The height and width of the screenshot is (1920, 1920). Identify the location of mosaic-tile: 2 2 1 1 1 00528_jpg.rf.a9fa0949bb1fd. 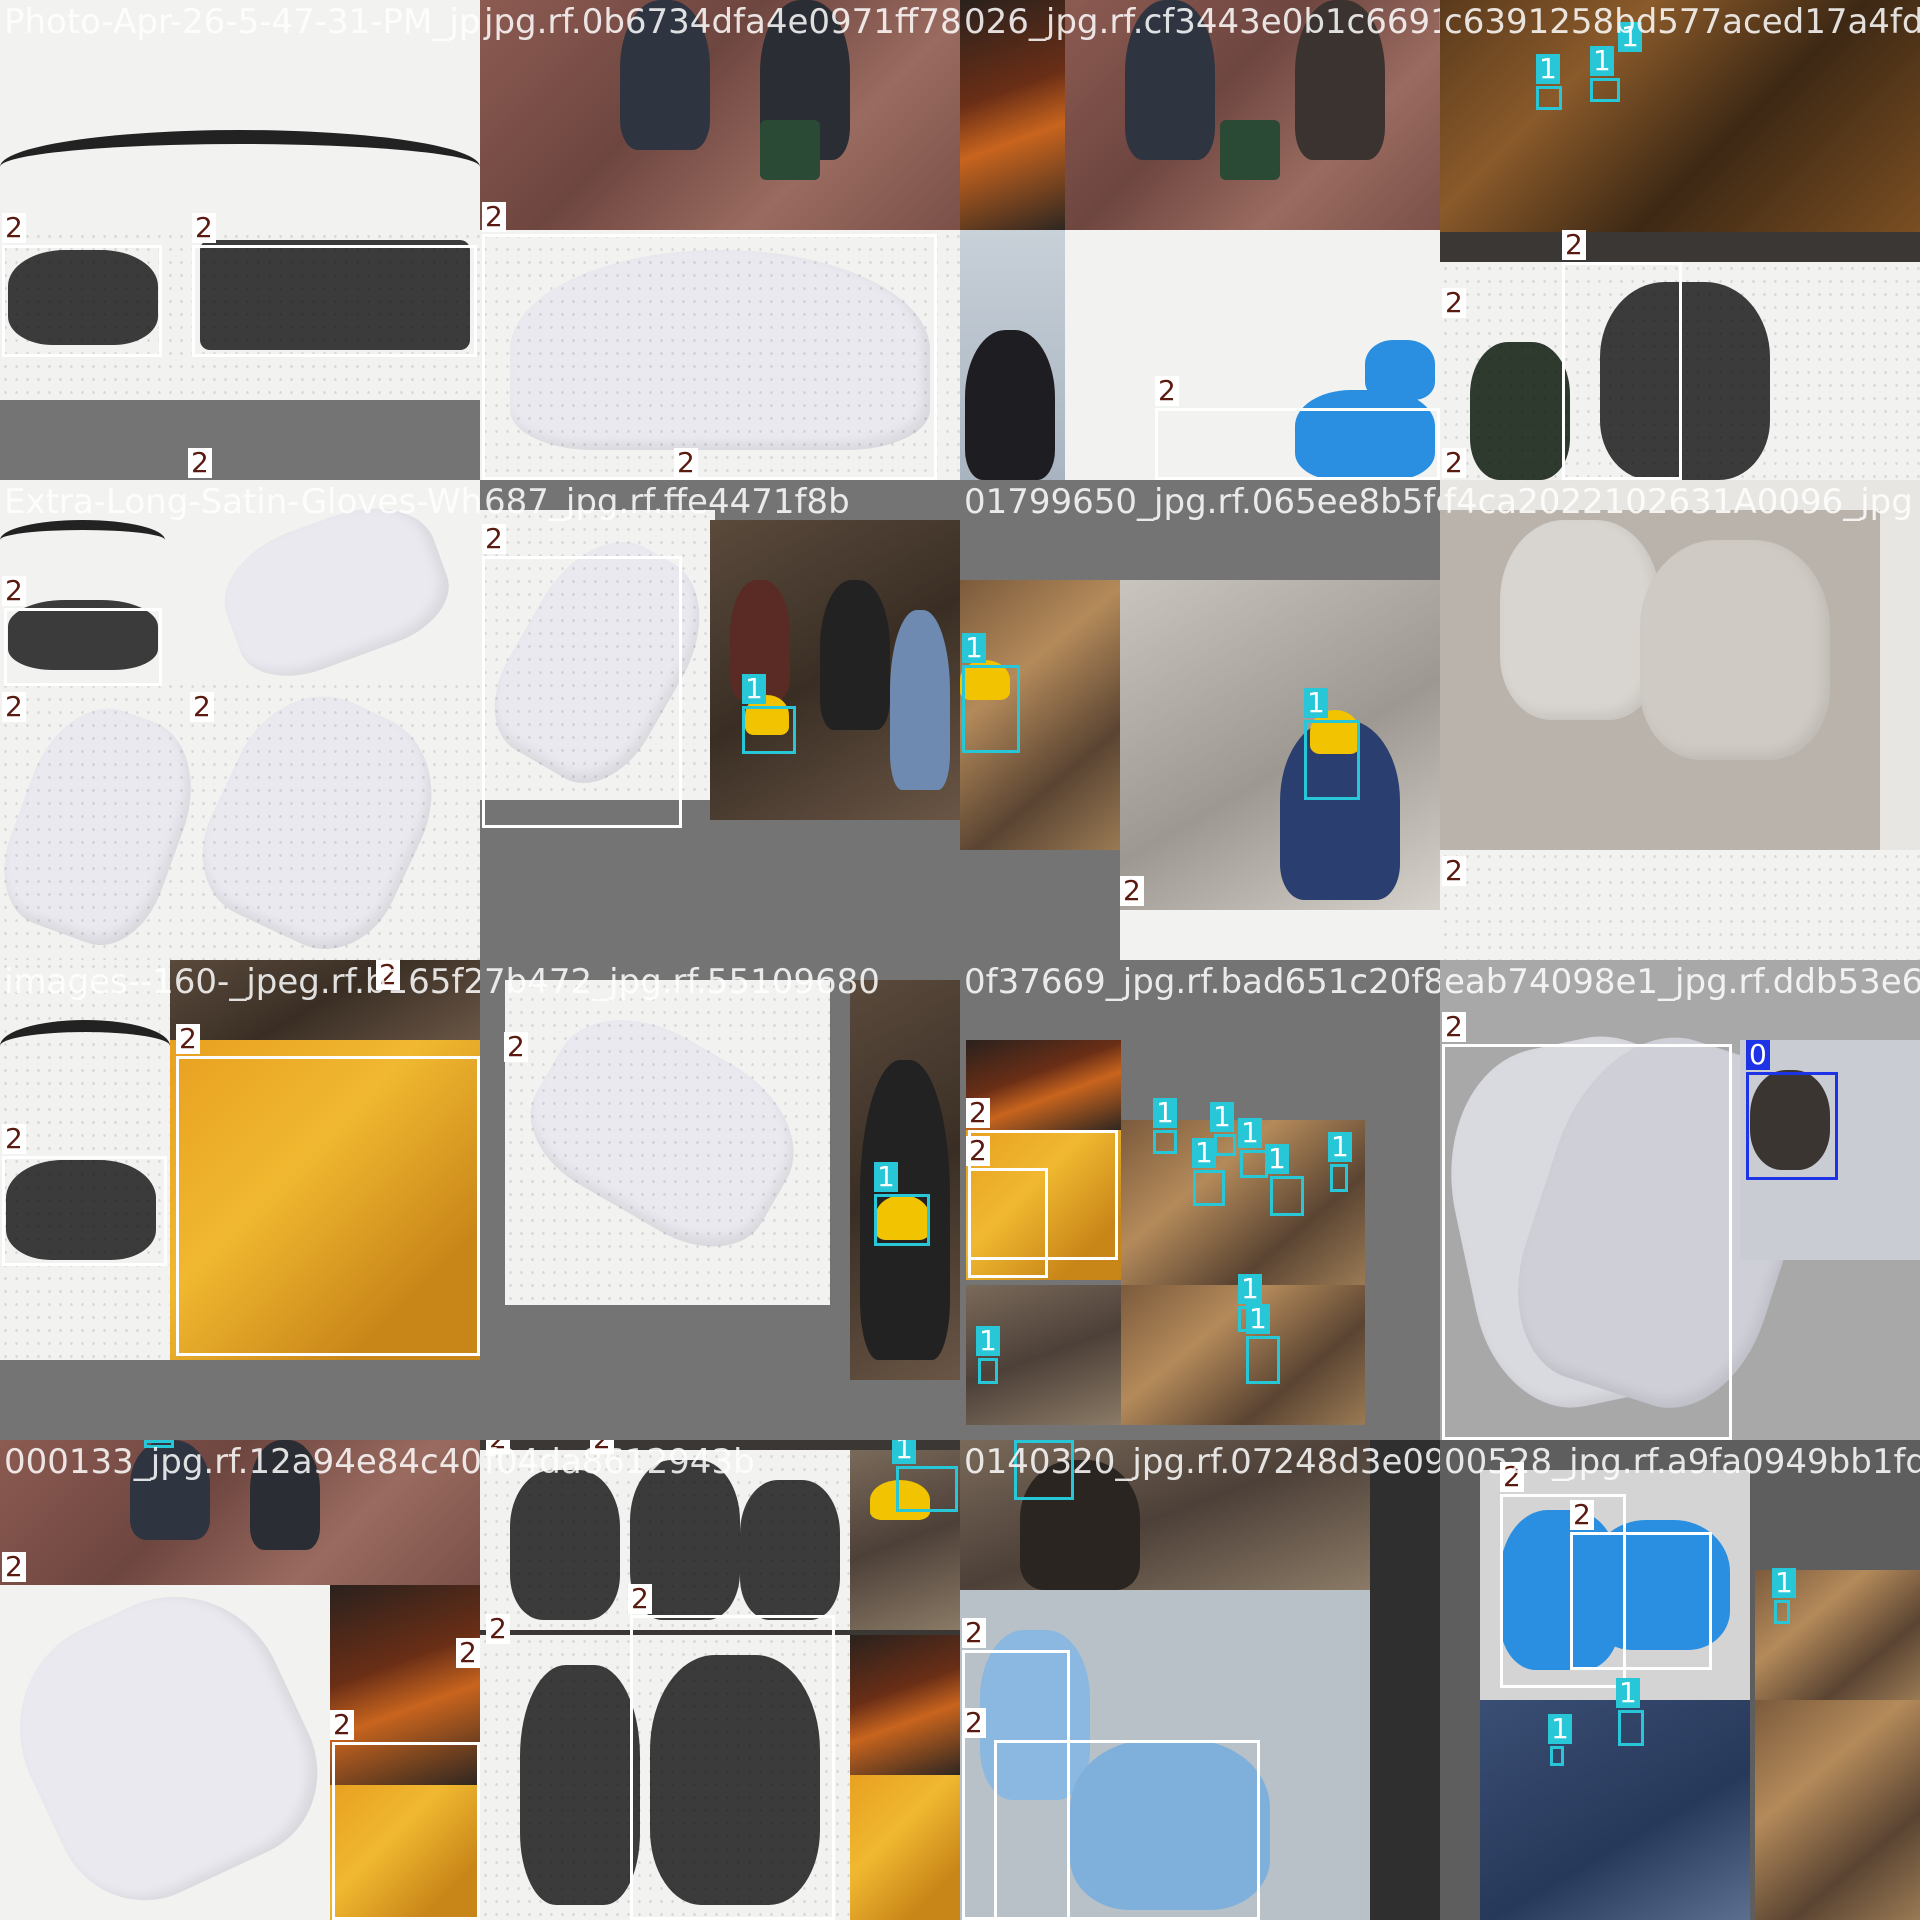
(1680, 1680).